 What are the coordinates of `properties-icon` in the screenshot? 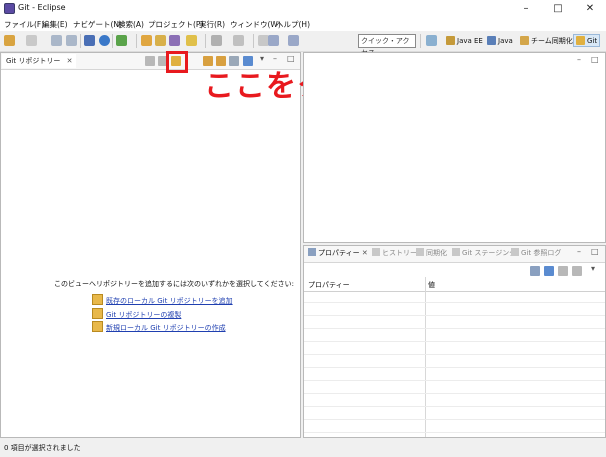 It's located at (312, 252).